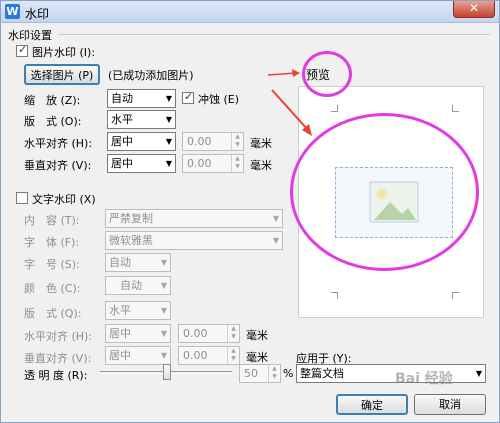  Describe the element at coordinates (64, 52) in the screenshot. I see `image-watermark-label: 图片水印 (I):` at that location.